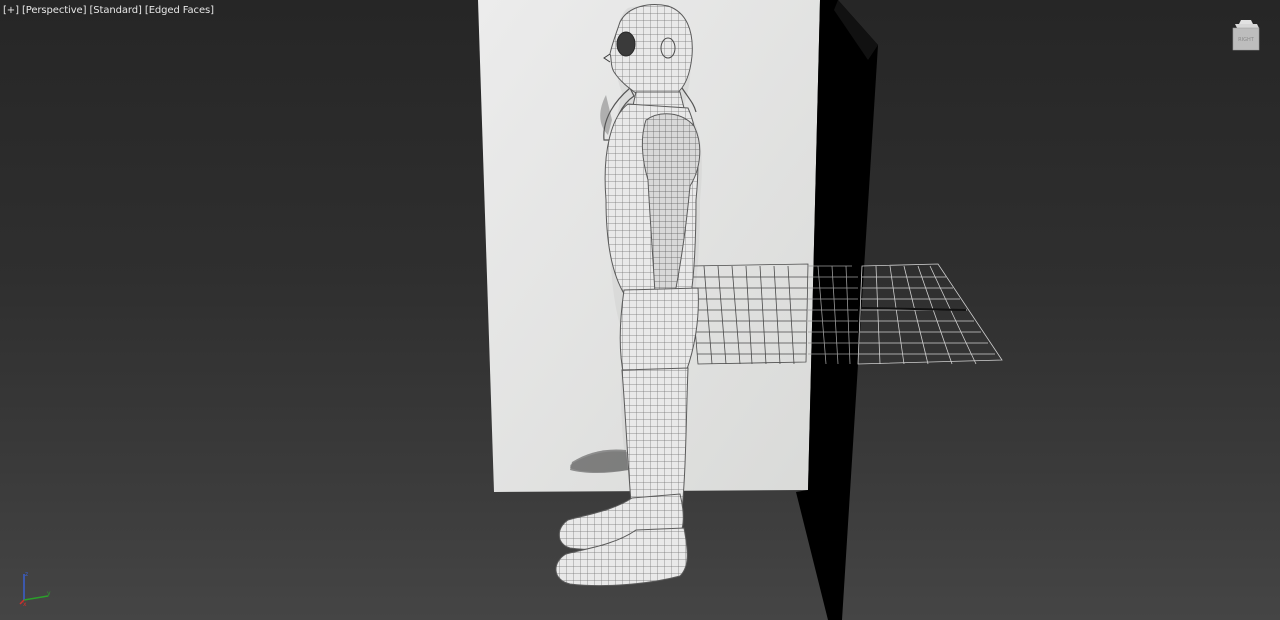  I want to click on svg-text: z, so click(26, 574).